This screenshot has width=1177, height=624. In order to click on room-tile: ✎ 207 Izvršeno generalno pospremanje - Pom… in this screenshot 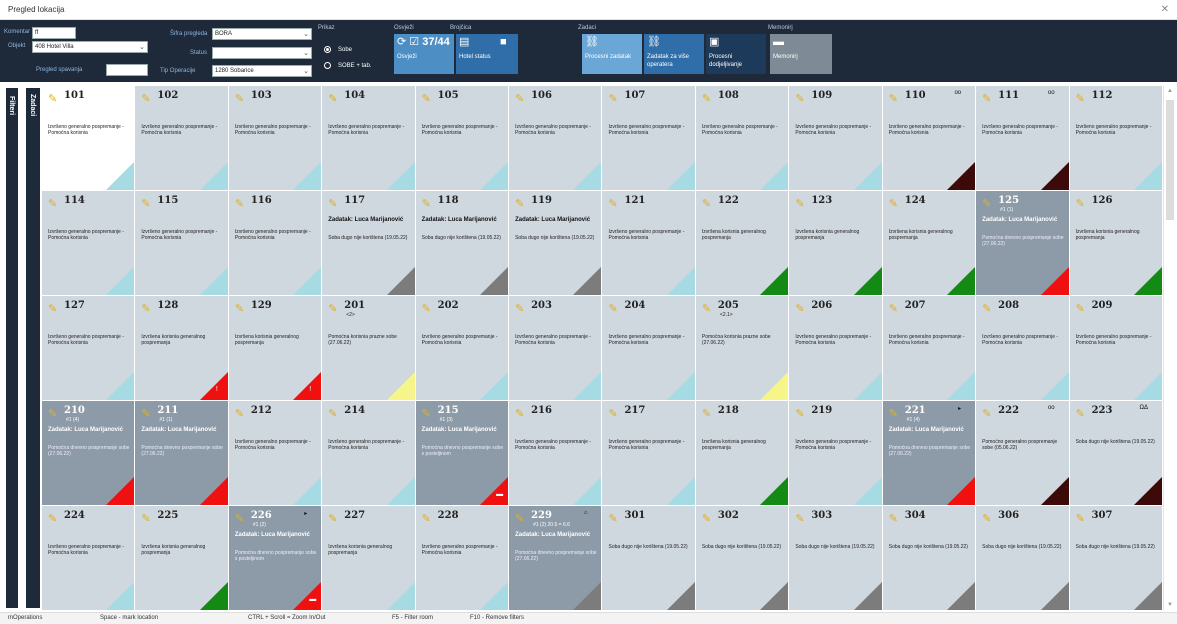, I will do `click(929, 348)`.